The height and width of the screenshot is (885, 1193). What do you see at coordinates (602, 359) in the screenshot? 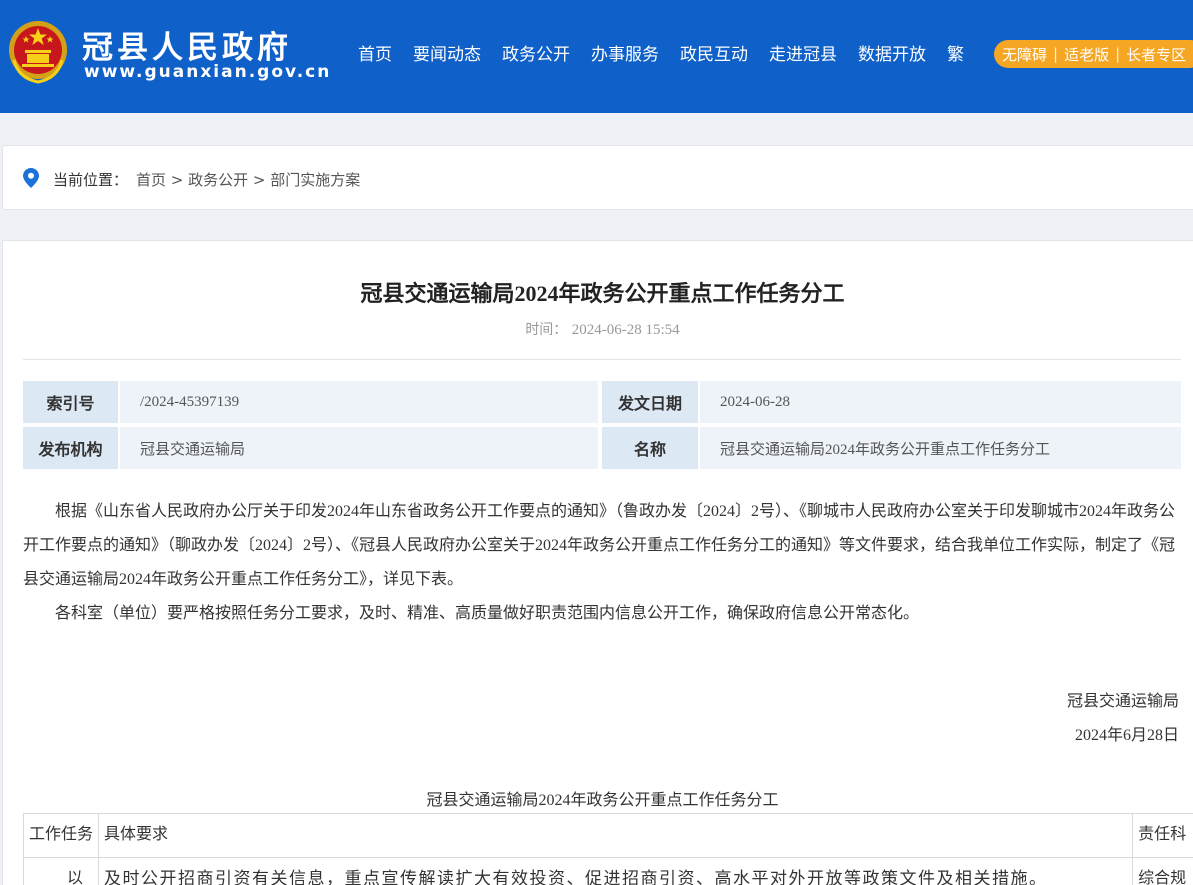
I see `divider` at bounding box center [602, 359].